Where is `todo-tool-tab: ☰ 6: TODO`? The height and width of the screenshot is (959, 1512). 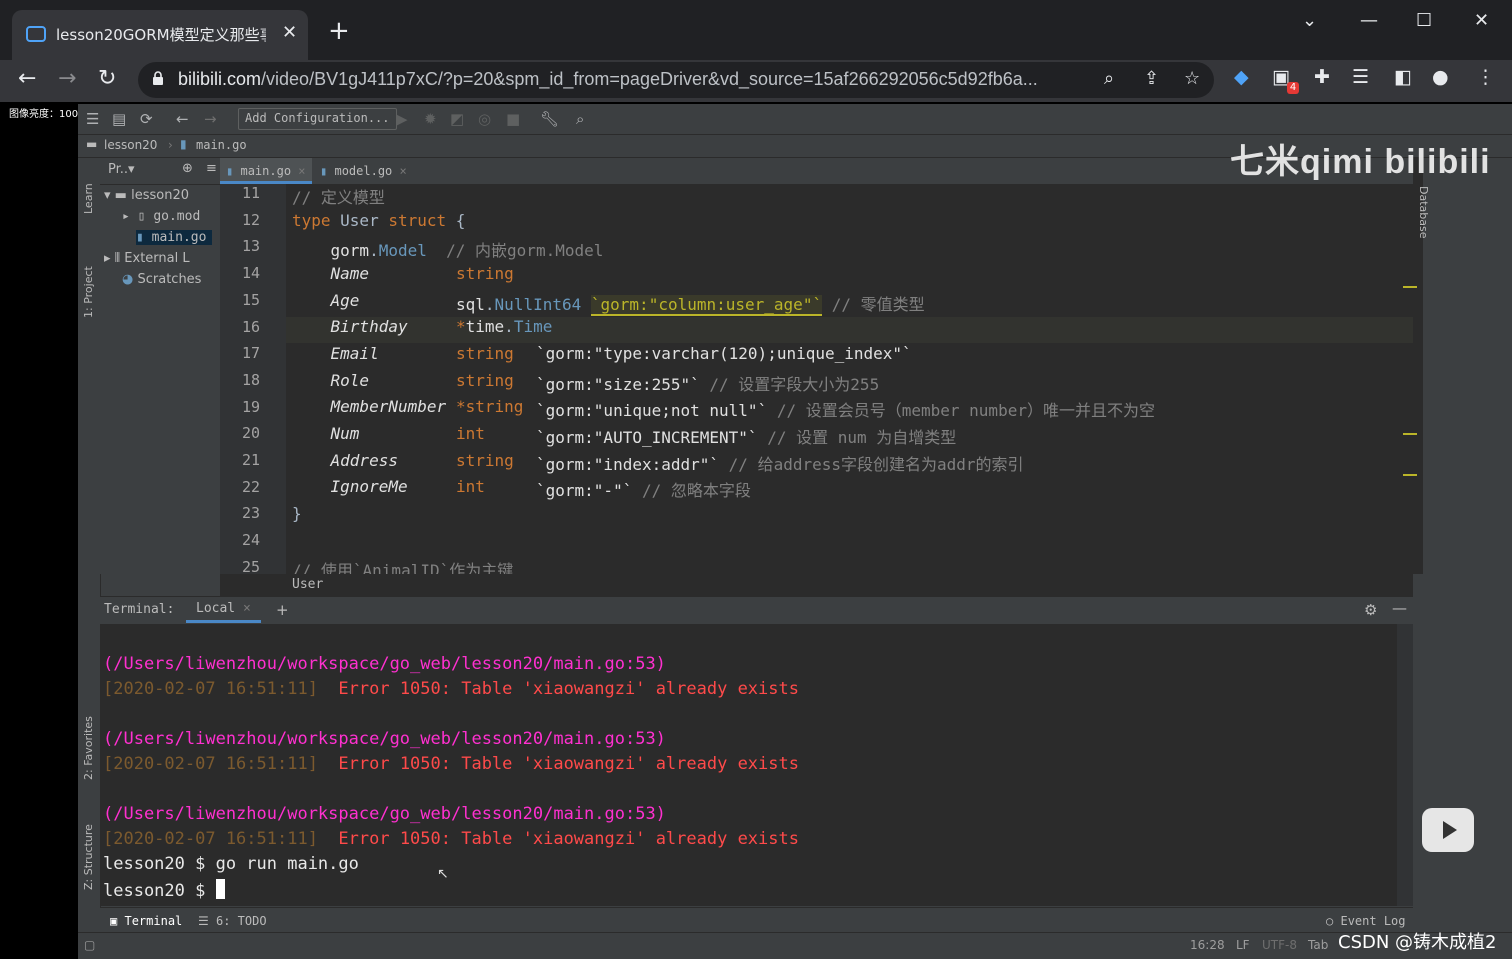
todo-tool-tab: ☰ 6: TODO is located at coordinates (232, 921).